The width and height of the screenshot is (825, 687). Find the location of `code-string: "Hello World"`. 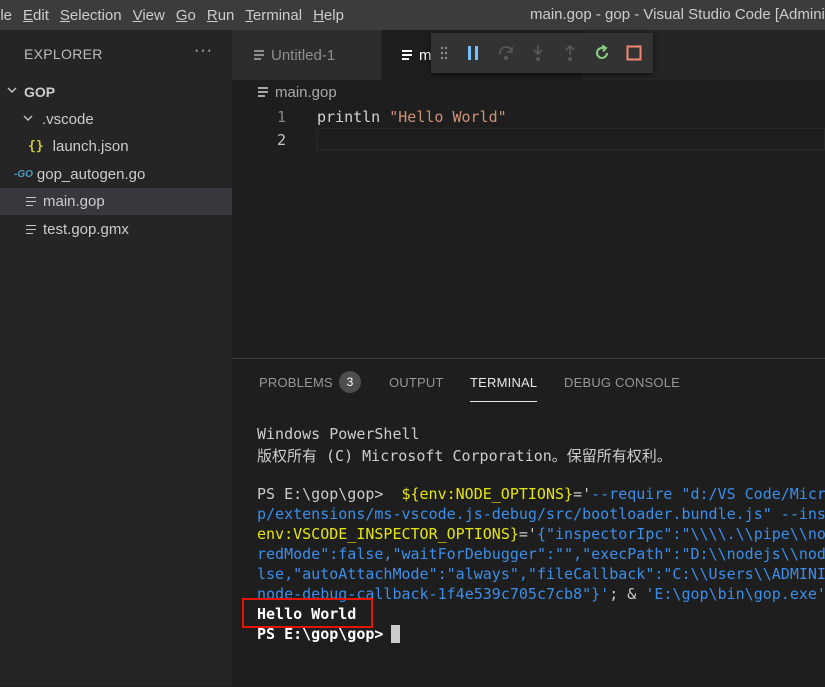

code-string: "Hello World" is located at coordinates (448, 117).